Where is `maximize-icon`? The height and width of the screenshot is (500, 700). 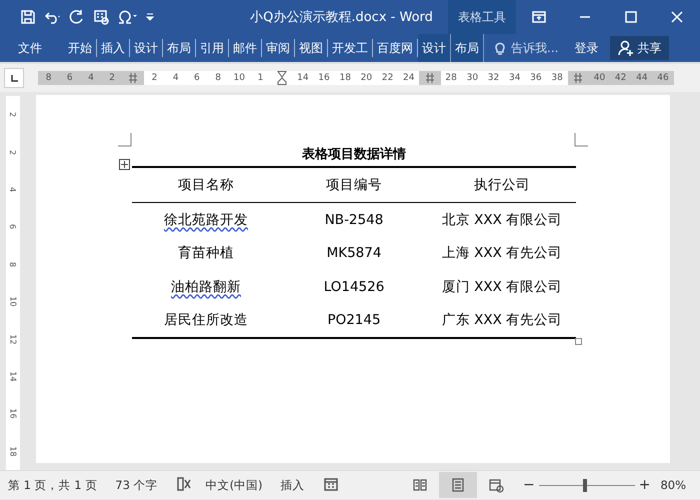 maximize-icon is located at coordinates (631, 17).